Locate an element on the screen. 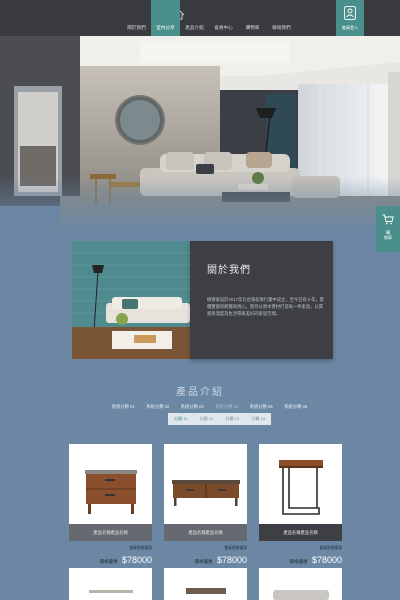 The width and height of the screenshot is (400, 600). series-tab: 系統分類 05 is located at coordinates (261, 407).